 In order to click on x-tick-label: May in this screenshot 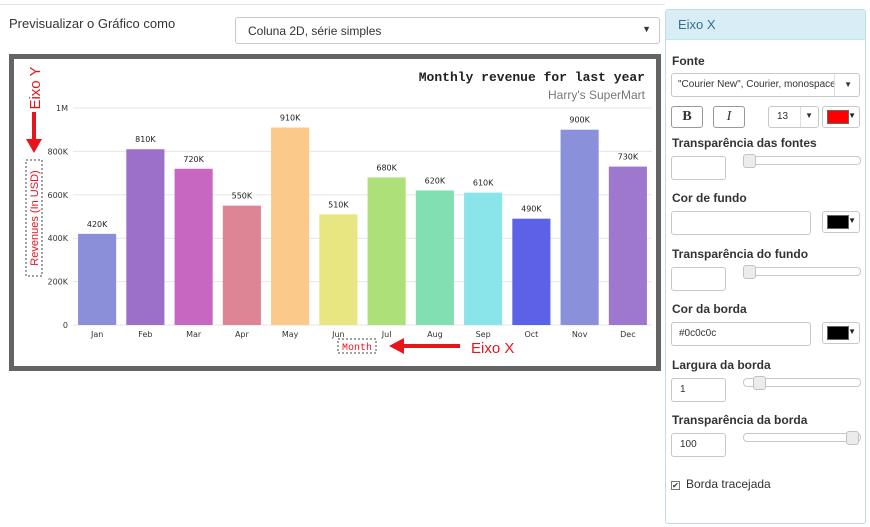, I will do `click(290, 334)`.